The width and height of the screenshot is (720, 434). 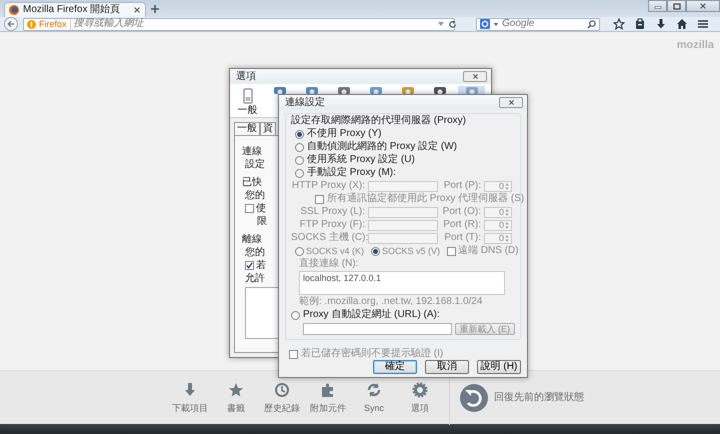 I want to click on checkbox-label: 若, so click(x=261, y=266).